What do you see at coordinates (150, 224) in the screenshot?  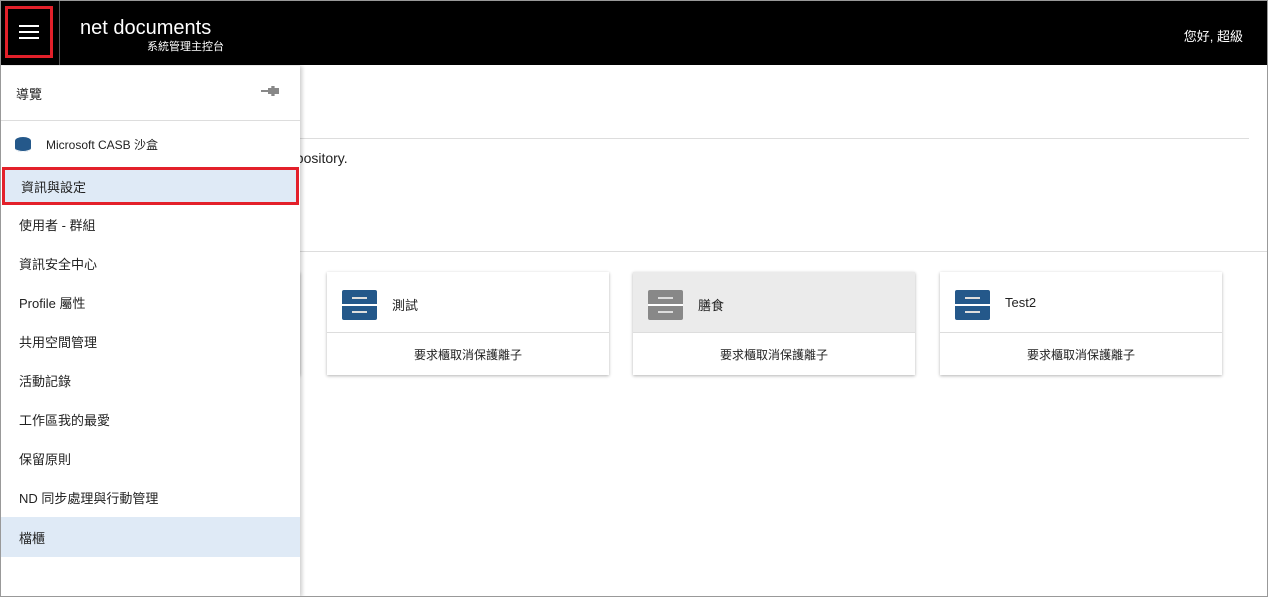 I see `nav-item-users-groups: 使用者 - 群組` at bounding box center [150, 224].